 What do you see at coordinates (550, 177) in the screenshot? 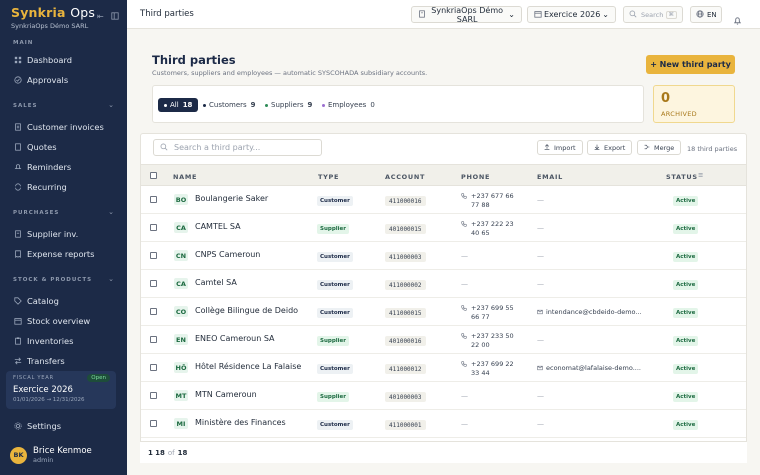
I see `header-email: EMAIL` at bounding box center [550, 177].